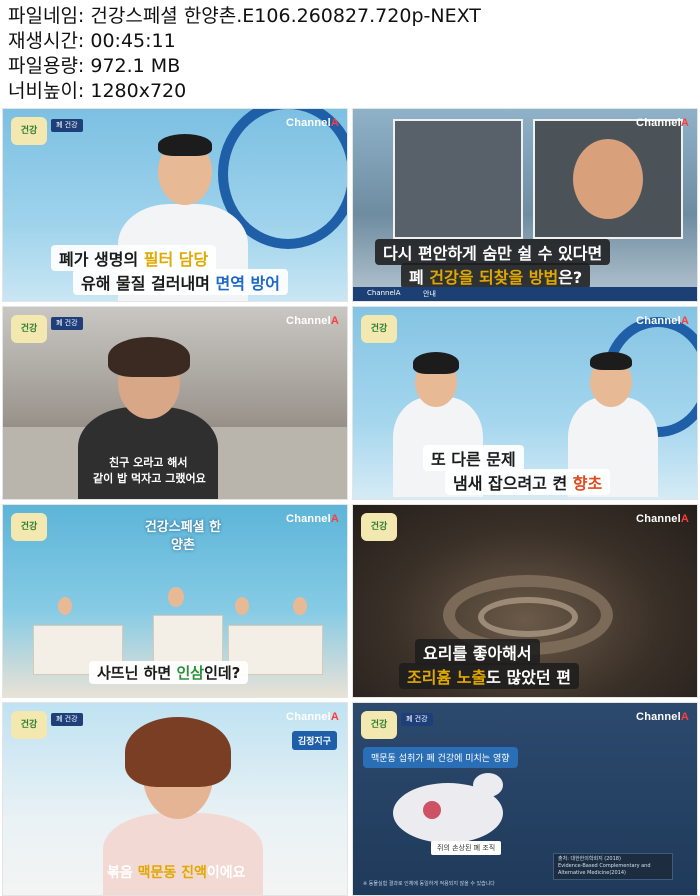 The image size is (700, 896). What do you see at coordinates (138, 91) in the screenshot?
I see `resolution-value: 1280x720` at bounding box center [138, 91].